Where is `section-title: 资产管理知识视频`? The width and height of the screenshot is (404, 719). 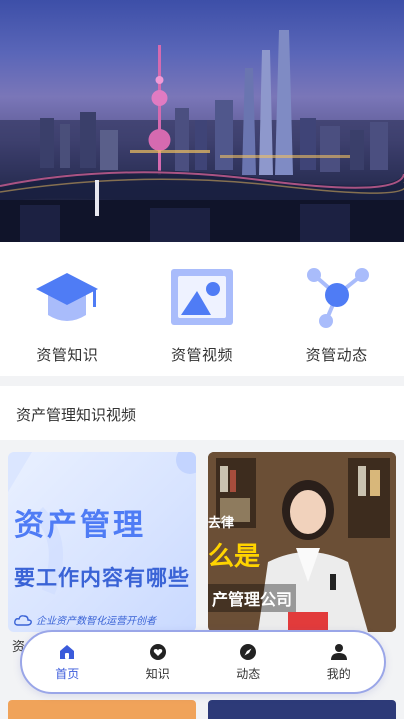
section-title: 资产管理知识视频 is located at coordinates (76, 415).